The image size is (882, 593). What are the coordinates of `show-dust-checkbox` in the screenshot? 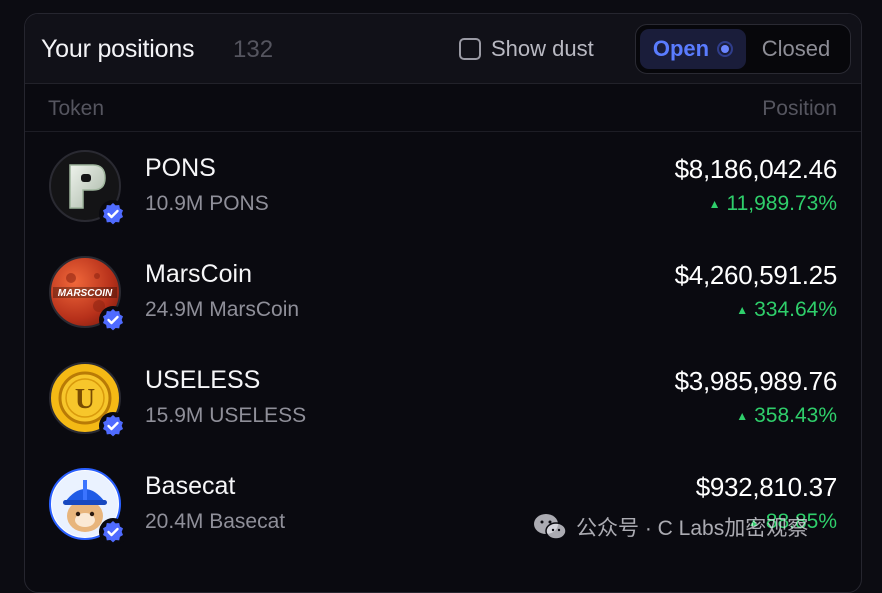 It's located at (470, 49).